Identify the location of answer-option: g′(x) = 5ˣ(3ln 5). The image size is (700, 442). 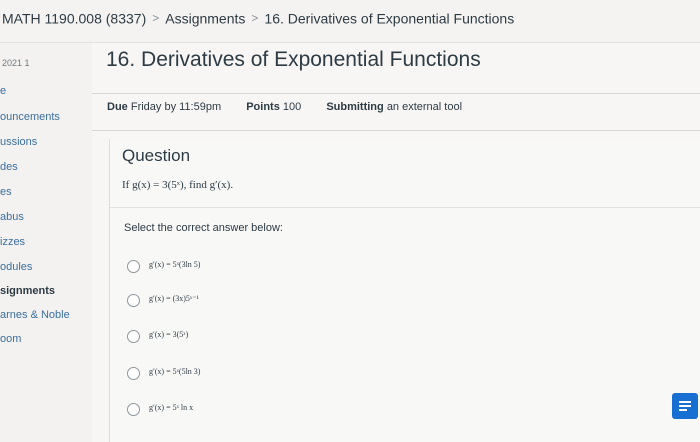
(277, 267).